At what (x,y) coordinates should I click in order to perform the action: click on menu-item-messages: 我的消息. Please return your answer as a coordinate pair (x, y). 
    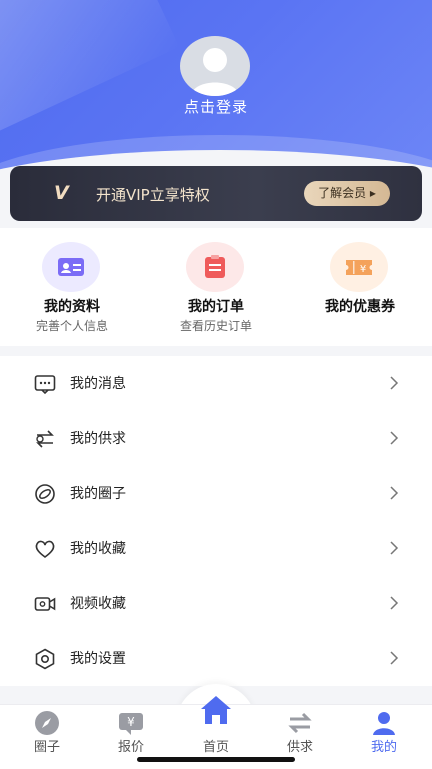
    Looking at the image, I should click on (216, 383).